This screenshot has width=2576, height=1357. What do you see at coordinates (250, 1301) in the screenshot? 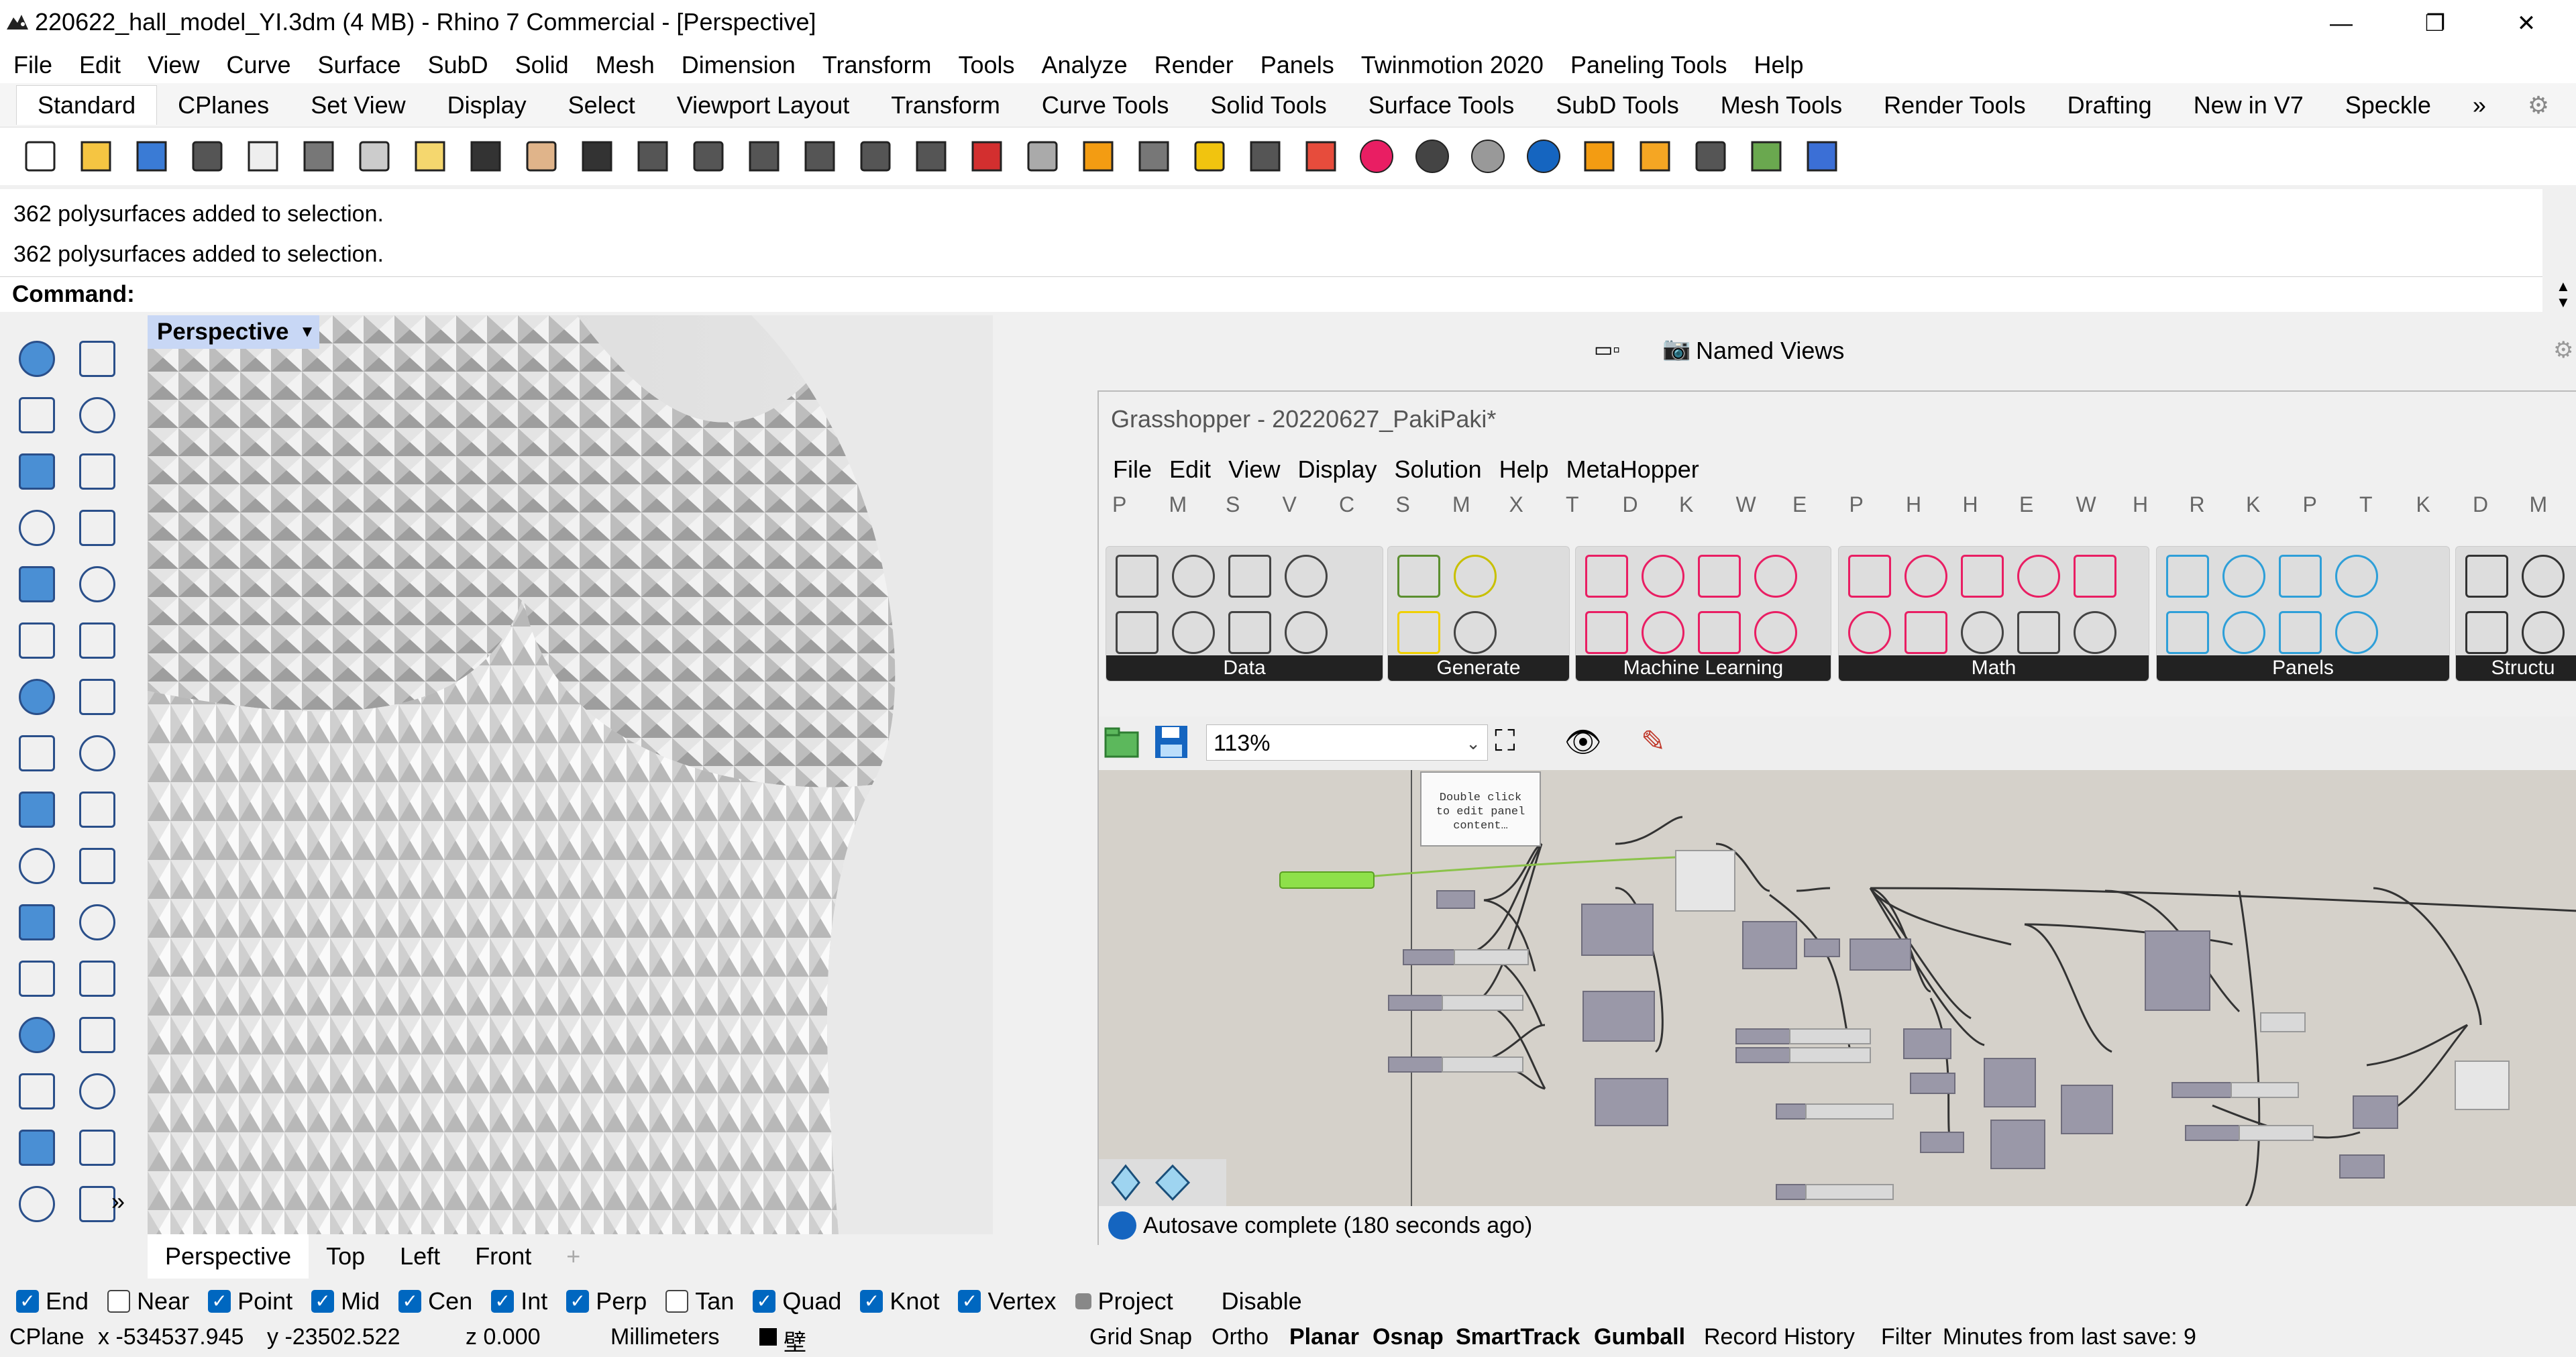
I see `osnap-point: ✓Point` at bounding box center [250, 1301].